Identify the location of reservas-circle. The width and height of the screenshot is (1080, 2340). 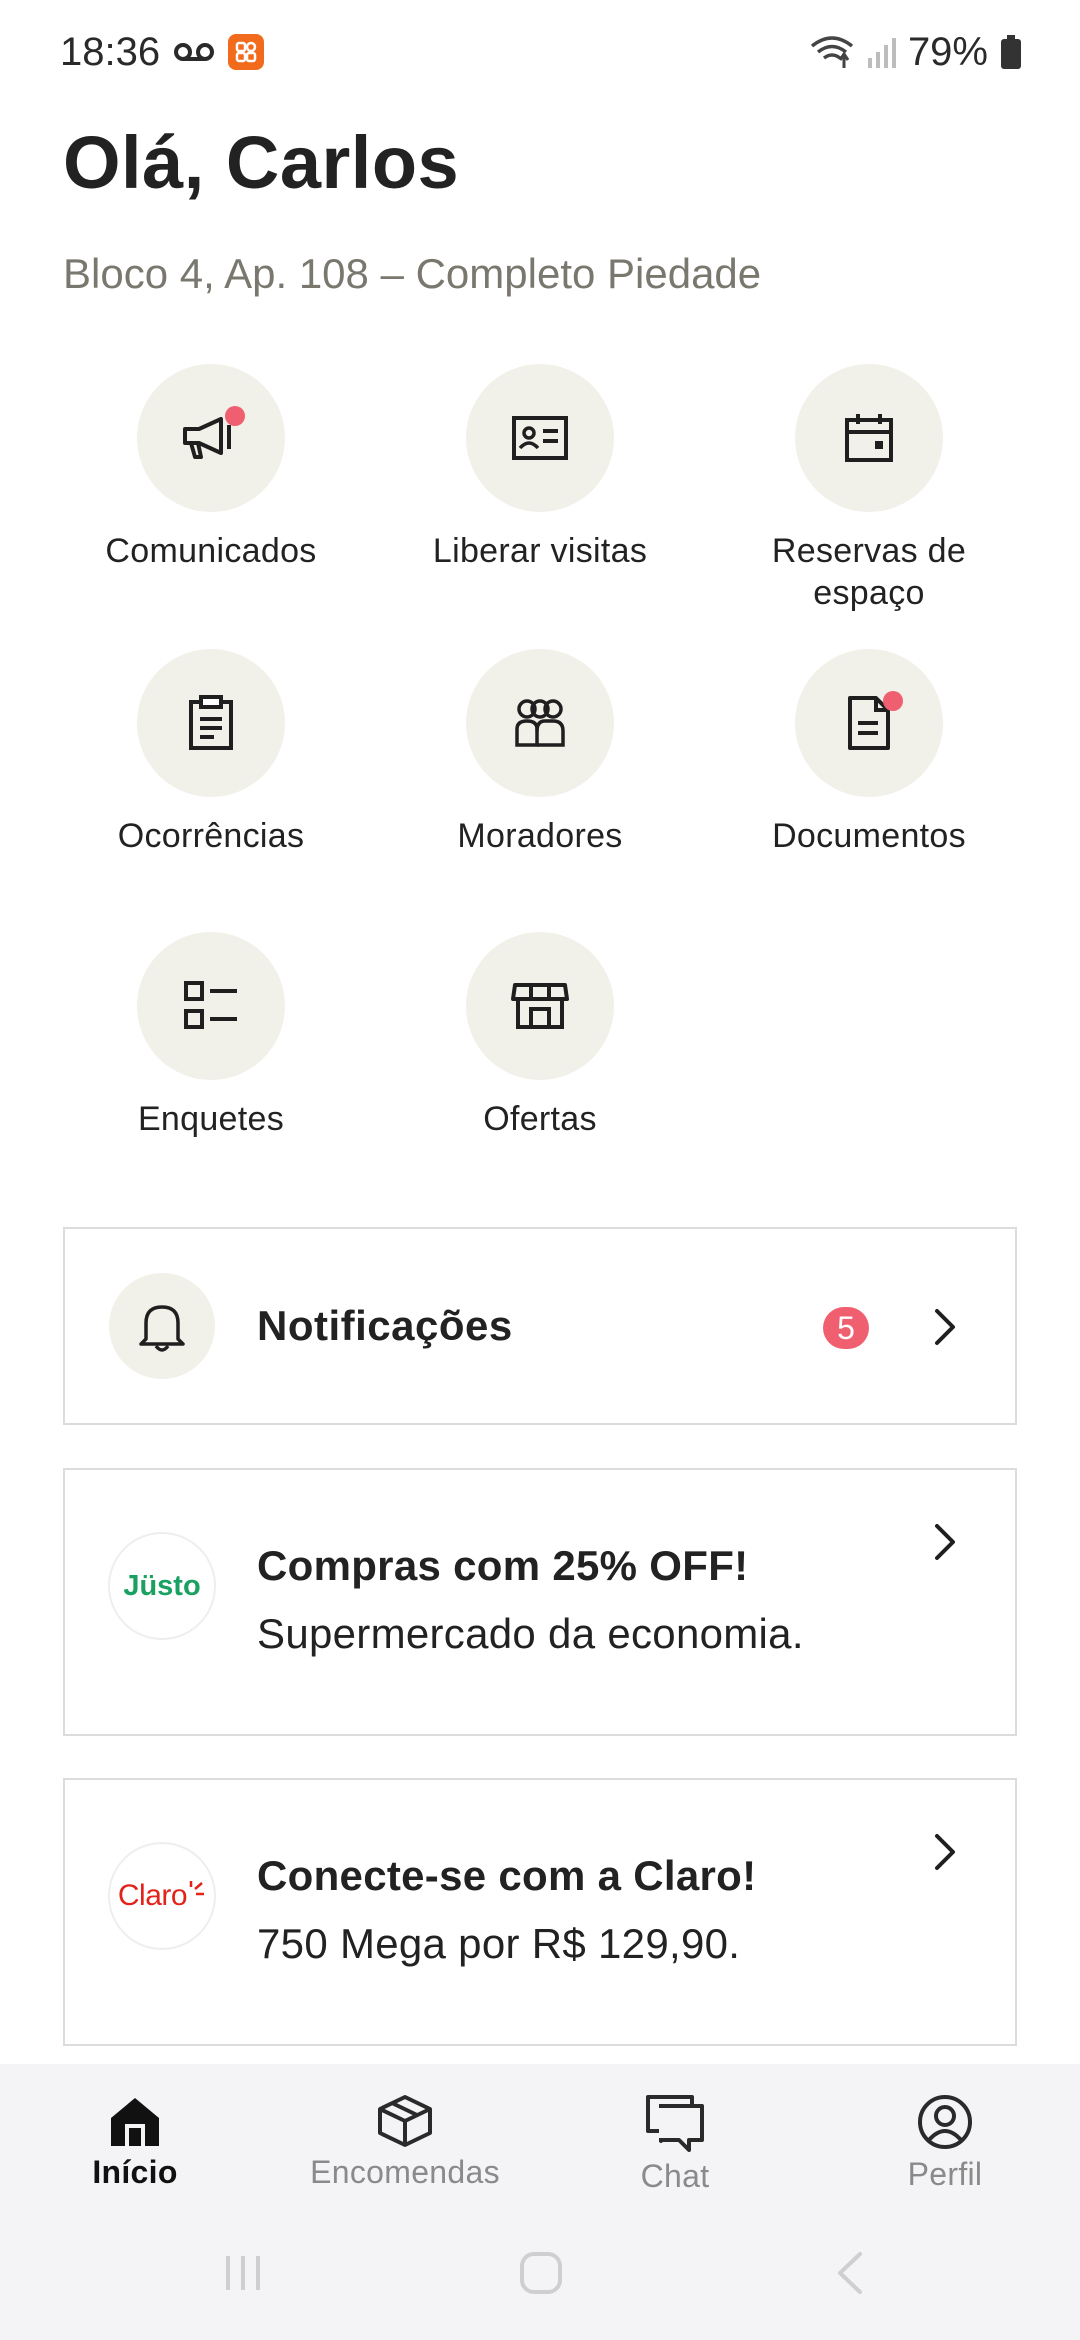
(869, 438).